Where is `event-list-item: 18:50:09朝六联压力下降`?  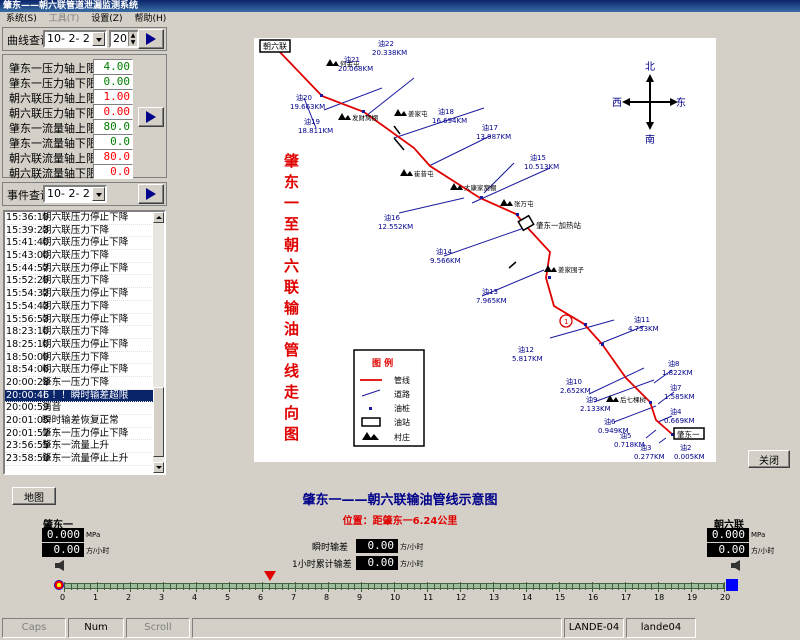 event-list-item: 18:50:09朝六联压力下降 is located at coordinates (84, 358).